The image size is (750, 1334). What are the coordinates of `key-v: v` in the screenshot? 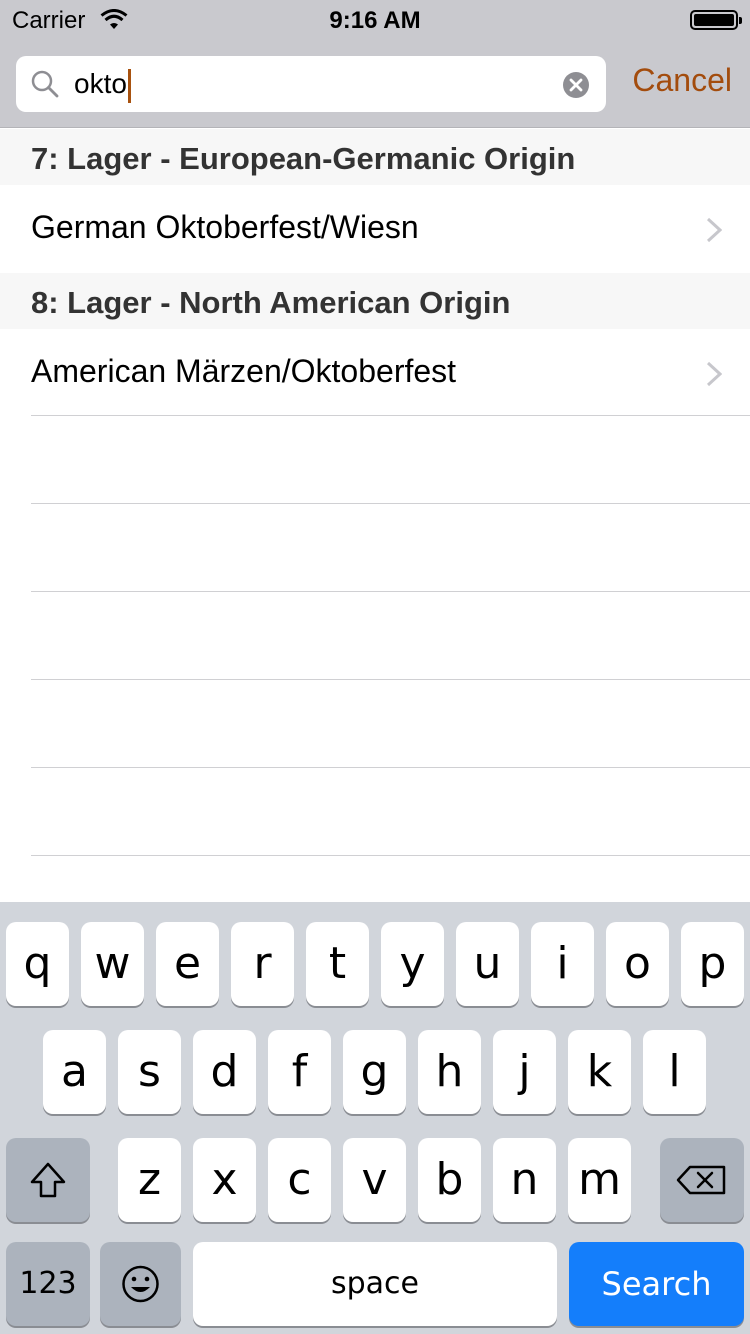 It's located at (374, 1180).